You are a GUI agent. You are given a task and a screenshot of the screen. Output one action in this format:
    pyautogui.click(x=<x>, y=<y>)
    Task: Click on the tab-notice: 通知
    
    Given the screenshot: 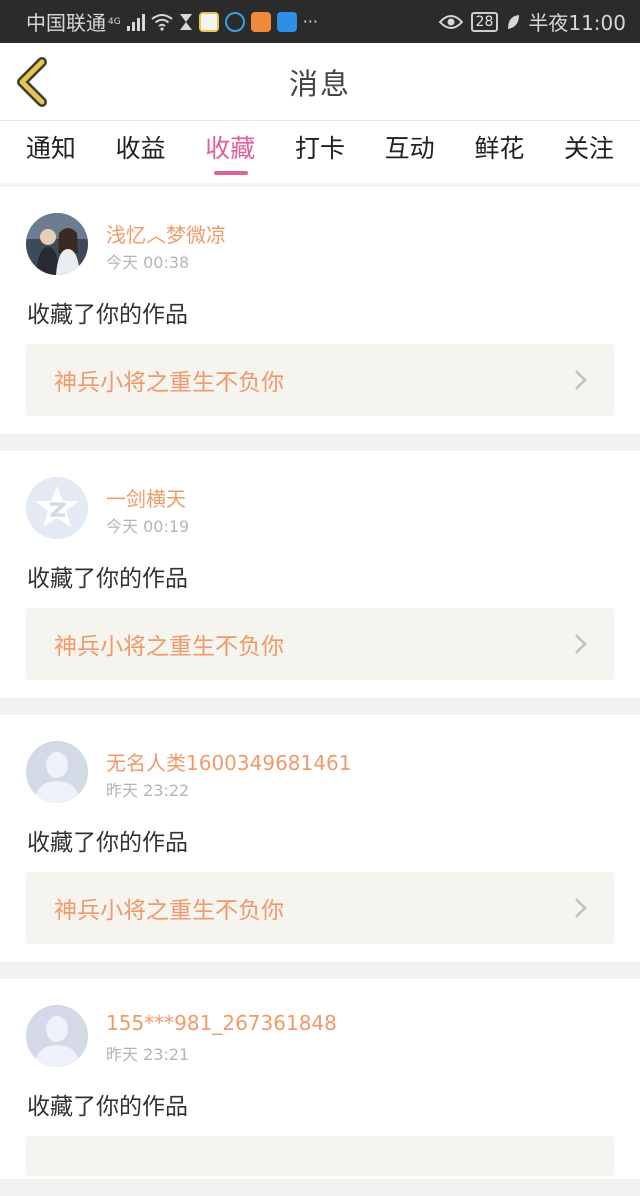 What is the action you would take?
    pyautogui.click(x=51, y=152)
    